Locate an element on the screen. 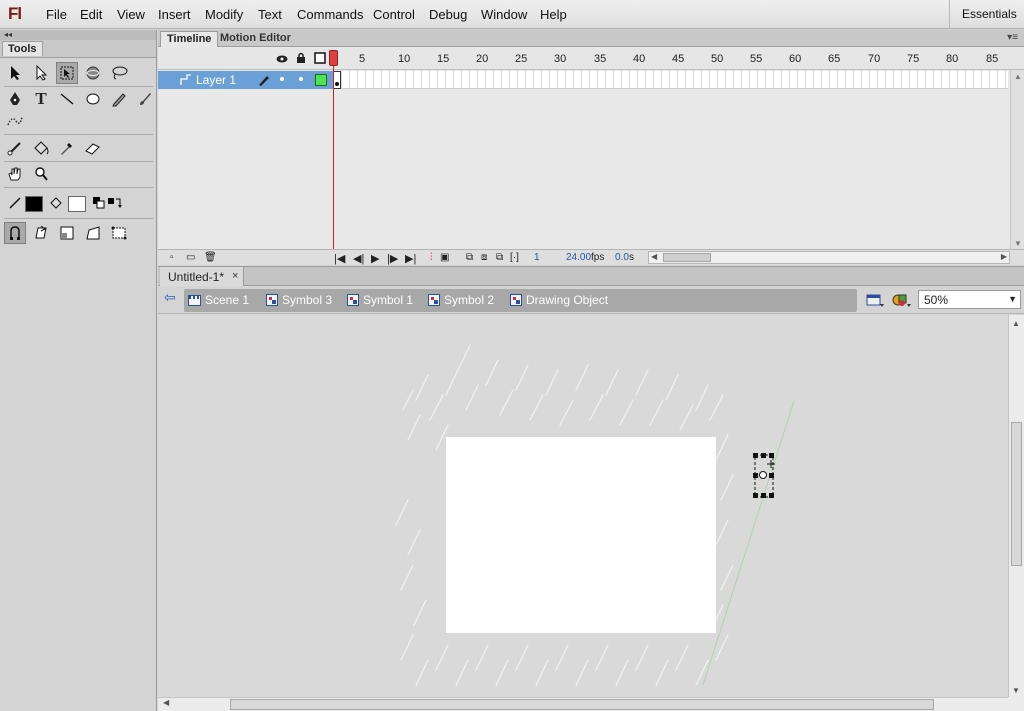 This screenshot has height=711, width=1024. play-icon: ▶ is located at coordinates (375, 258).